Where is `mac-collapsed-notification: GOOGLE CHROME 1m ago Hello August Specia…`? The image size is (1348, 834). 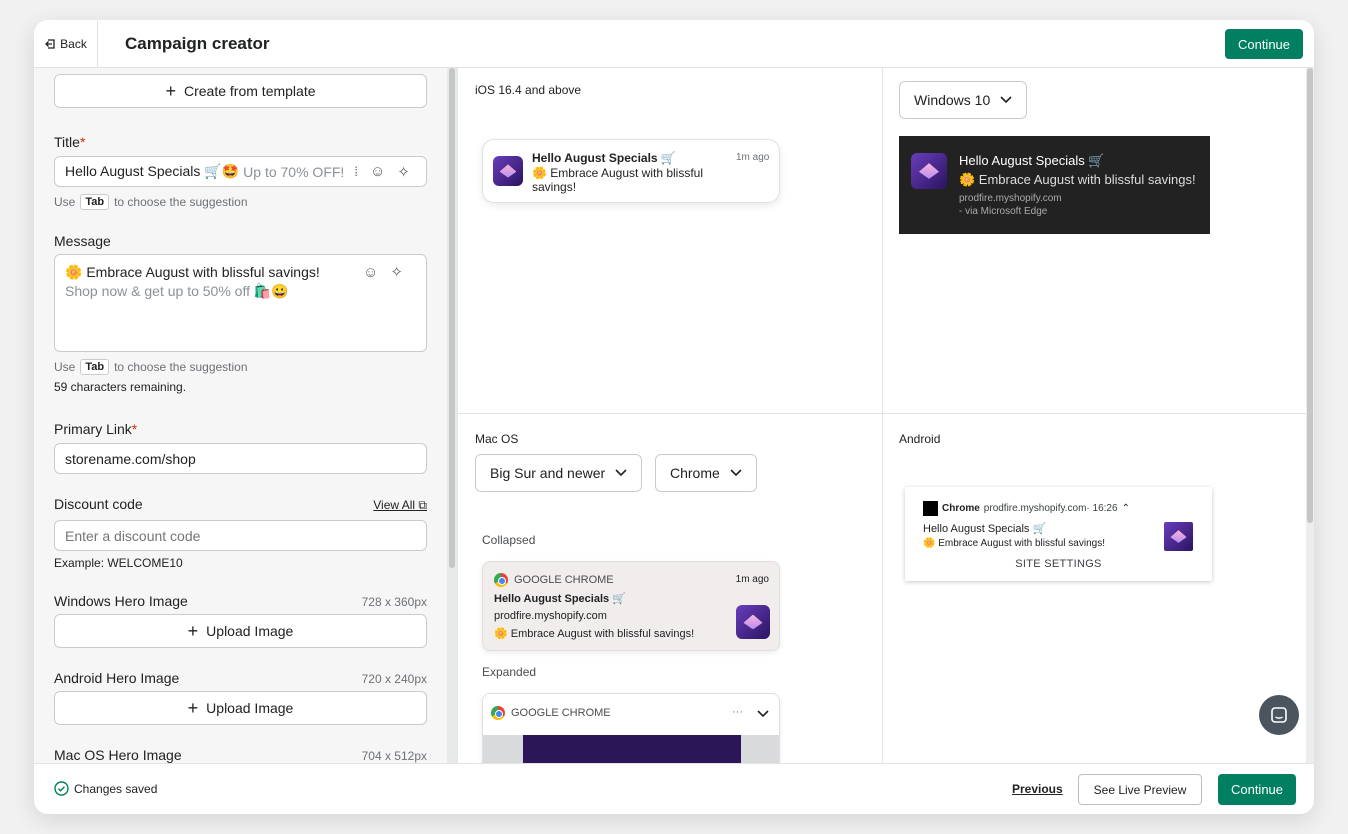 mac-collapsed-notification: GOOGLE CHROME 1m ago Hello August Specia… is located at coordinates (631, 606).